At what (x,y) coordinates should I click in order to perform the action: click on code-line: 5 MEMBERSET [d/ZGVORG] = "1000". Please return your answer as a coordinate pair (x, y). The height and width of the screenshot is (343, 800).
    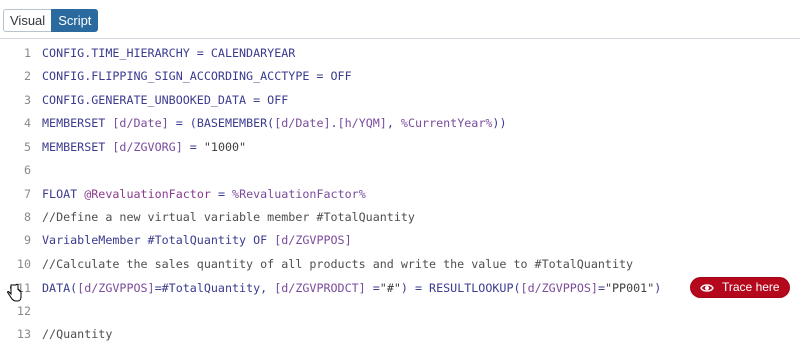
    Looking at the image, I should click on (400, 147).